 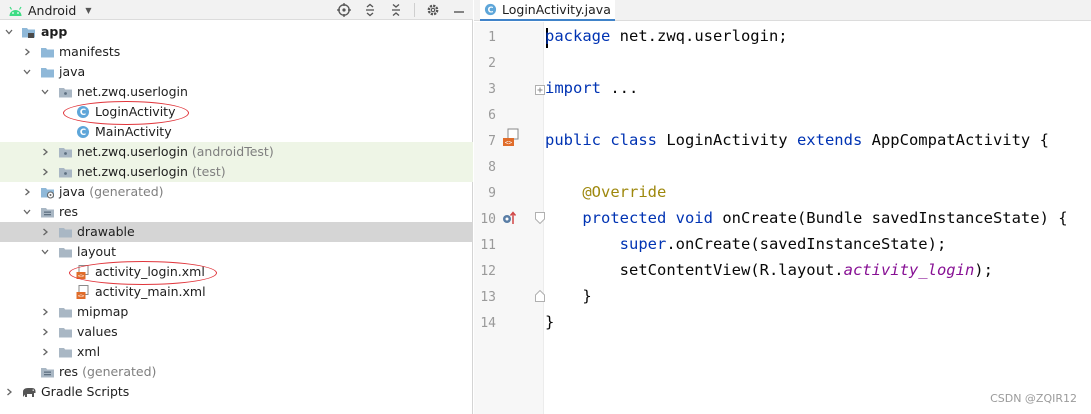 I want to click on code-line-14: }, so click(x=549, y=322).